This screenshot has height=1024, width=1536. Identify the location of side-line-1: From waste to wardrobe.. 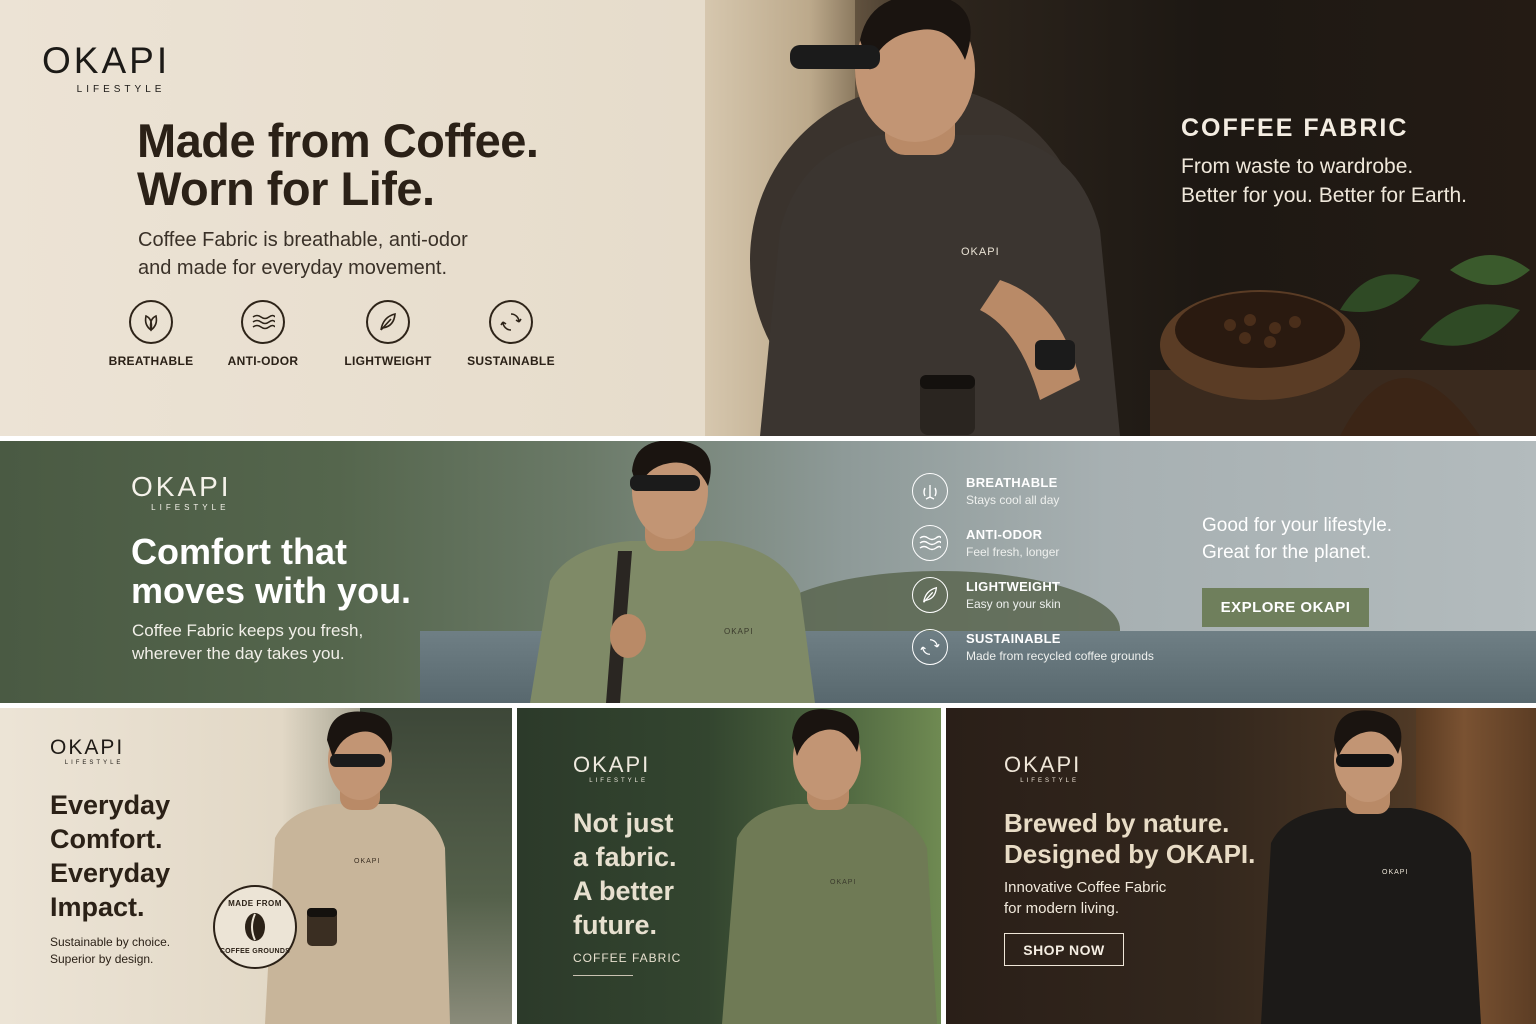
(1297, 166).